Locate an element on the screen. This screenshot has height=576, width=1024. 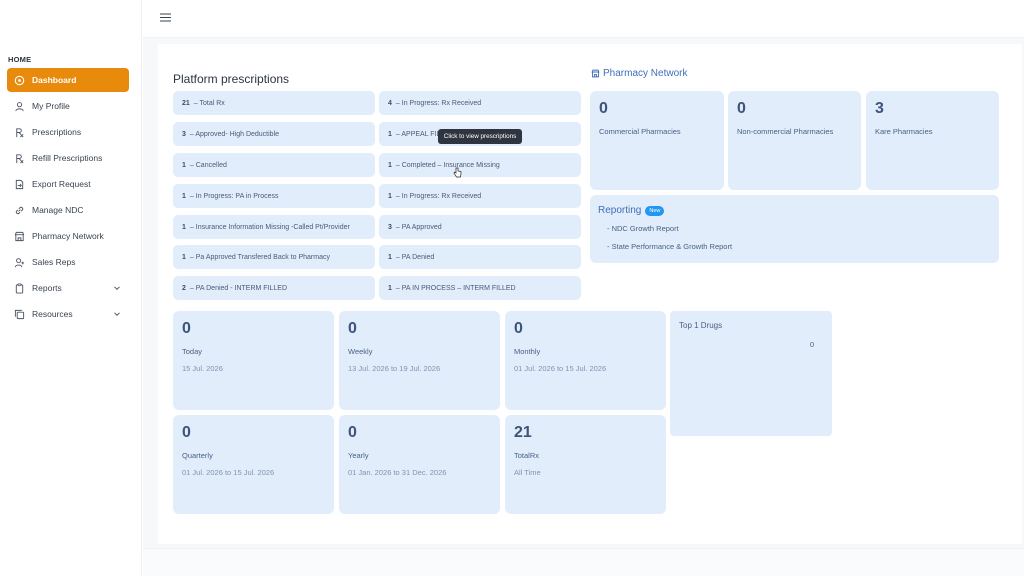
pharmacy-network-title: Pharmacy Network is located at coordinates (639, 73).